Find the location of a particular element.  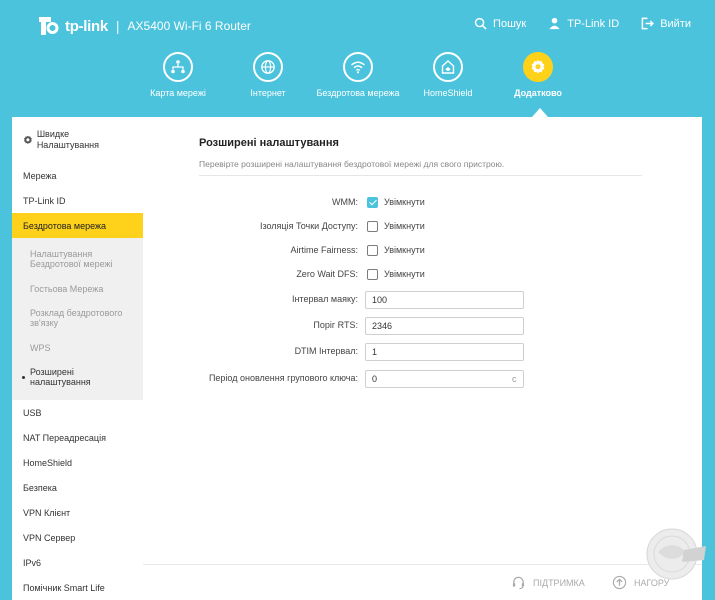

sidebar-item-tp-link-id: TP-Link ID is located at coordinates (77, 200).